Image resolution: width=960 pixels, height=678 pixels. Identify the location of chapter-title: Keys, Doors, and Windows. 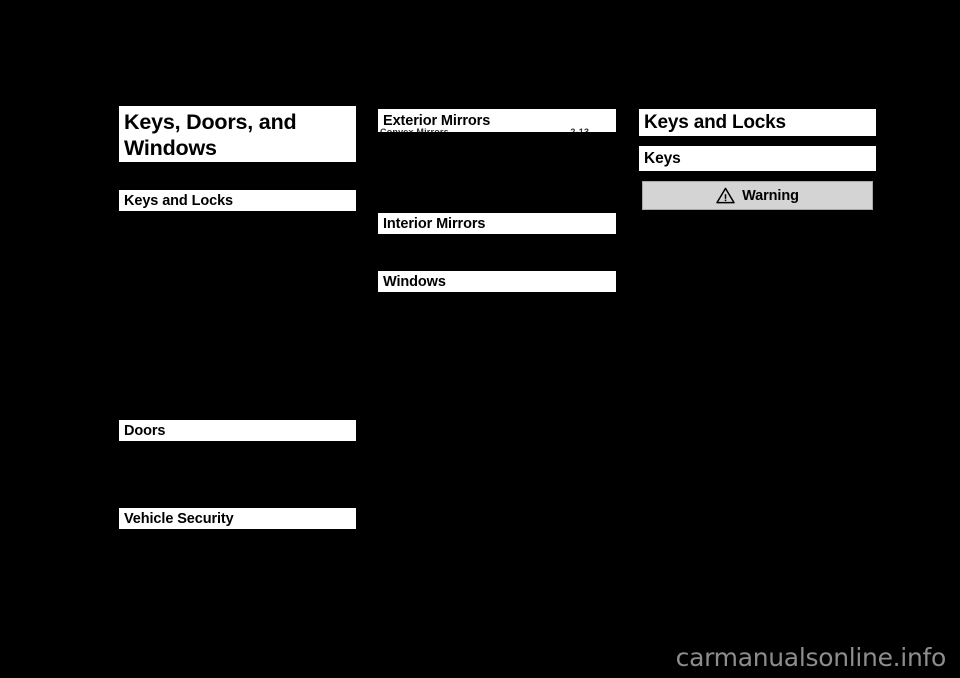
(237, 134).